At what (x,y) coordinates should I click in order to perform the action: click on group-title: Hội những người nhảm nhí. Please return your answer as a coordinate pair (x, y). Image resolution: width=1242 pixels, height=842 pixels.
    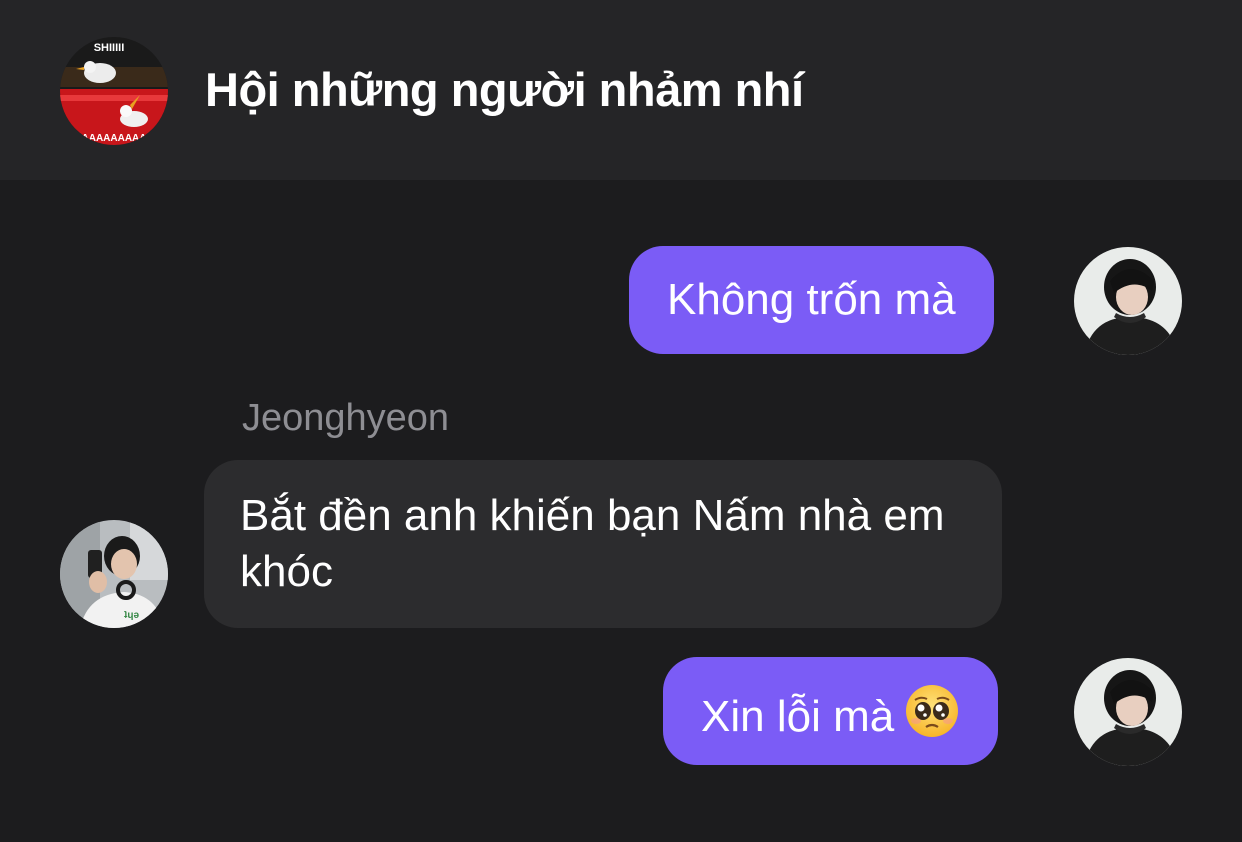
    Looking at the image, I should click on (504, 89).